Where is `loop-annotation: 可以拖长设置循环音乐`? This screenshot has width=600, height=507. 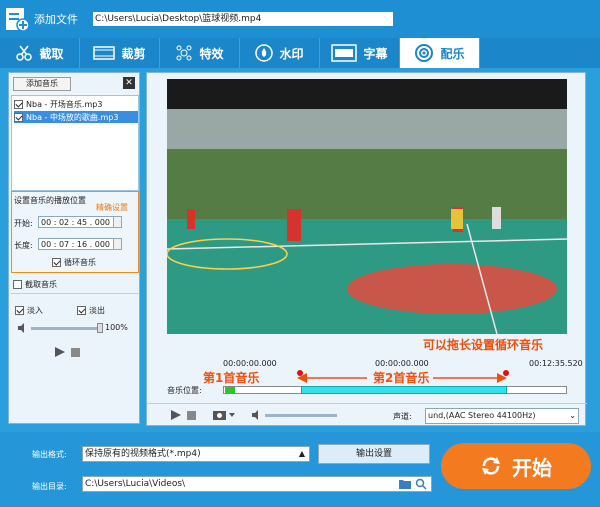 loop-annotation: 可以拖长设置循环音乐 is located at coordinates (483, 345).